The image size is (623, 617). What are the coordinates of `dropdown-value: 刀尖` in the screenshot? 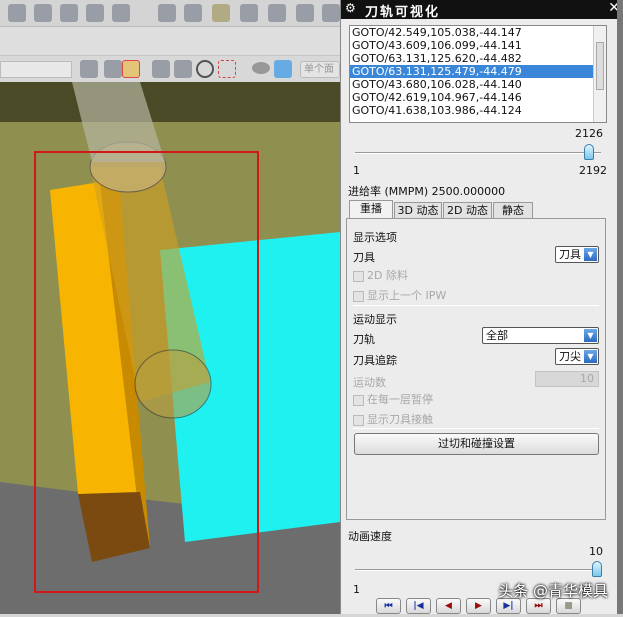 It's located at (570, 356).